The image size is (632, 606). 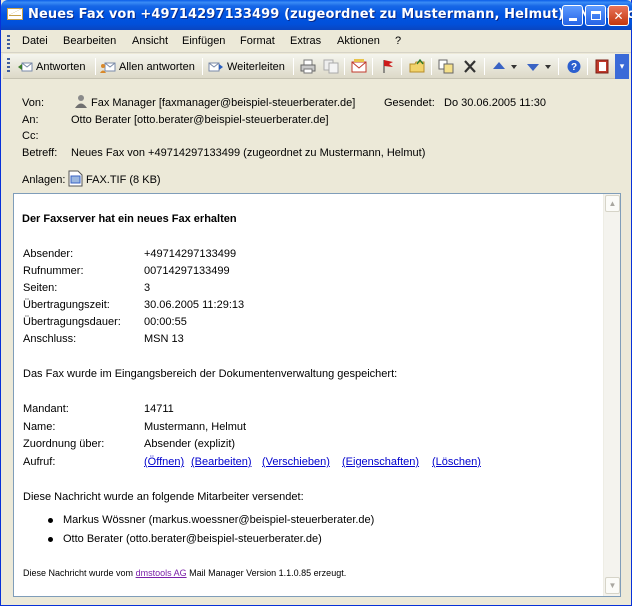 I want to click on detail-value: 00:00:55, so click(x=165, y=322).